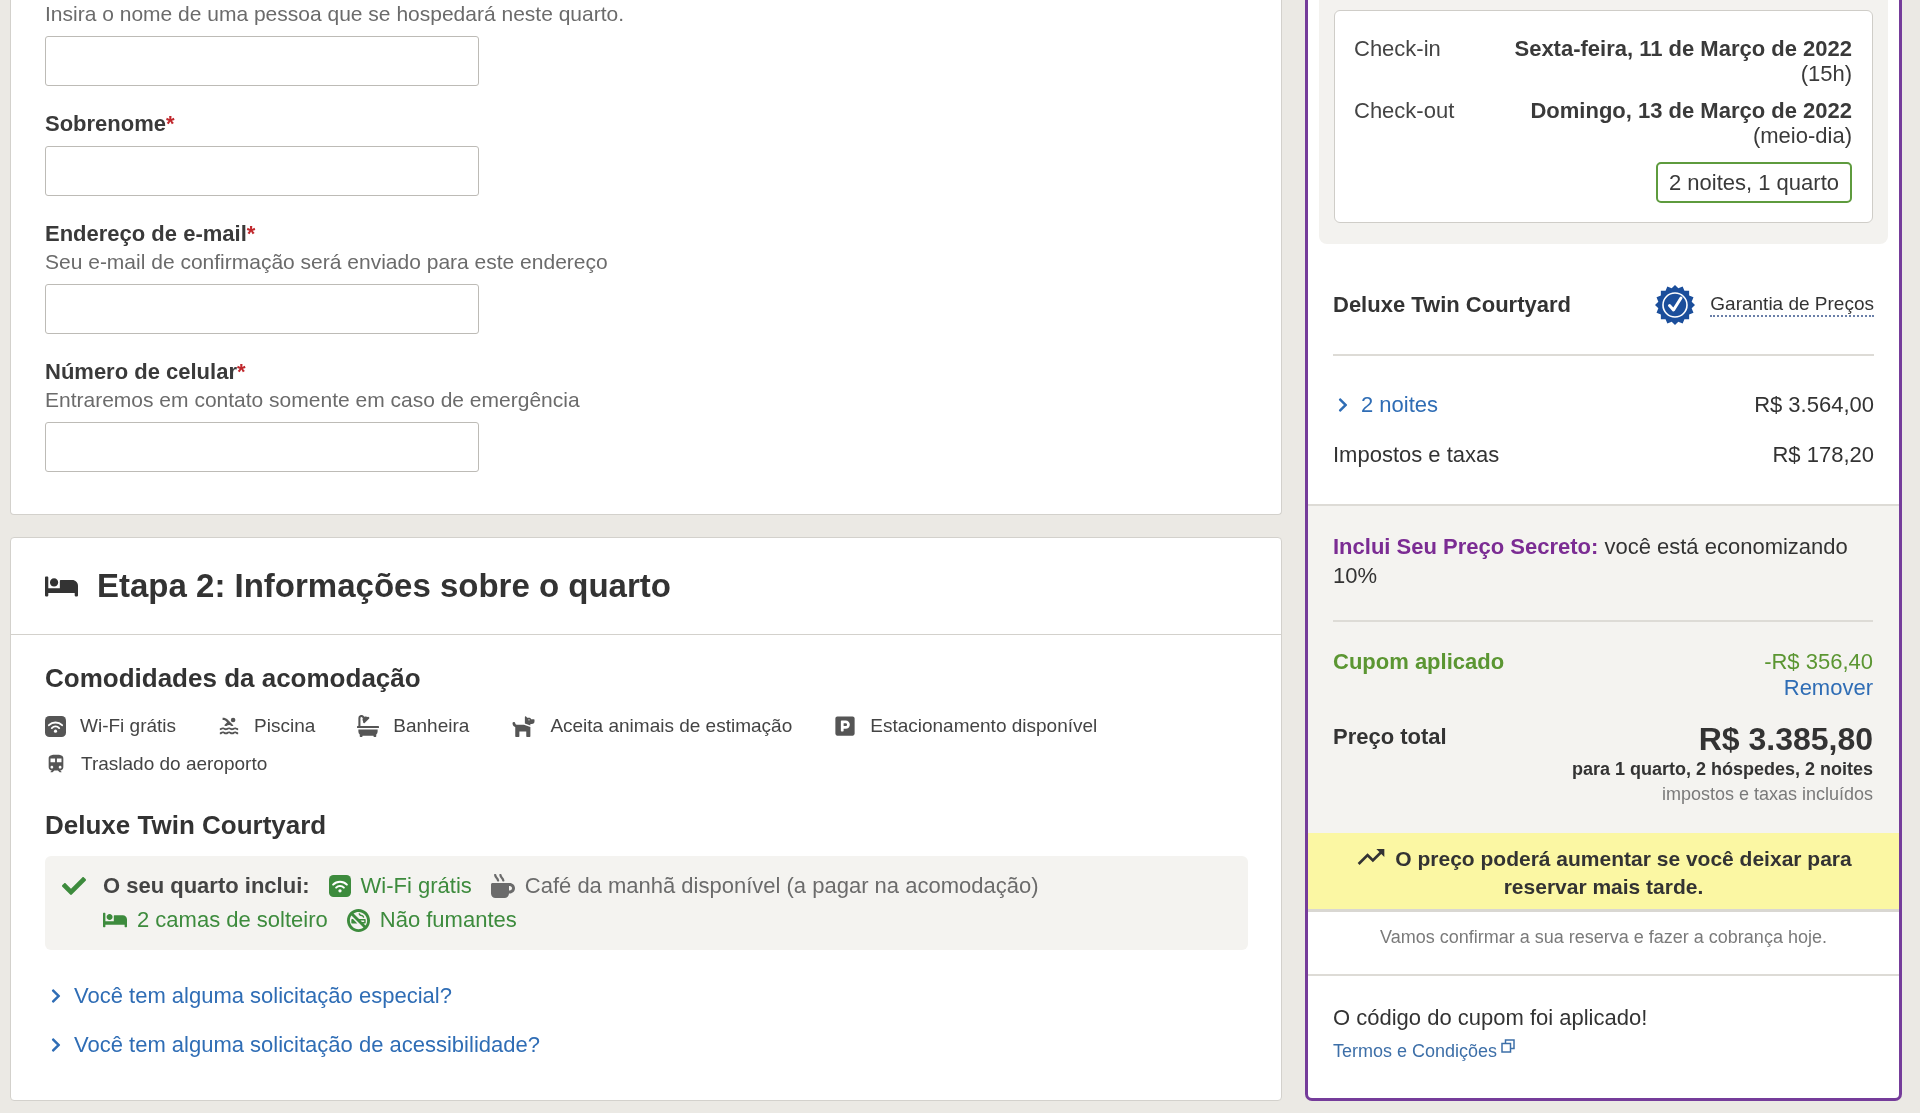 This screenshot has width=1920, height=1113. Describe the element at coordinates (845, 726) in the screenshot. I see `parking-icon` at that location.